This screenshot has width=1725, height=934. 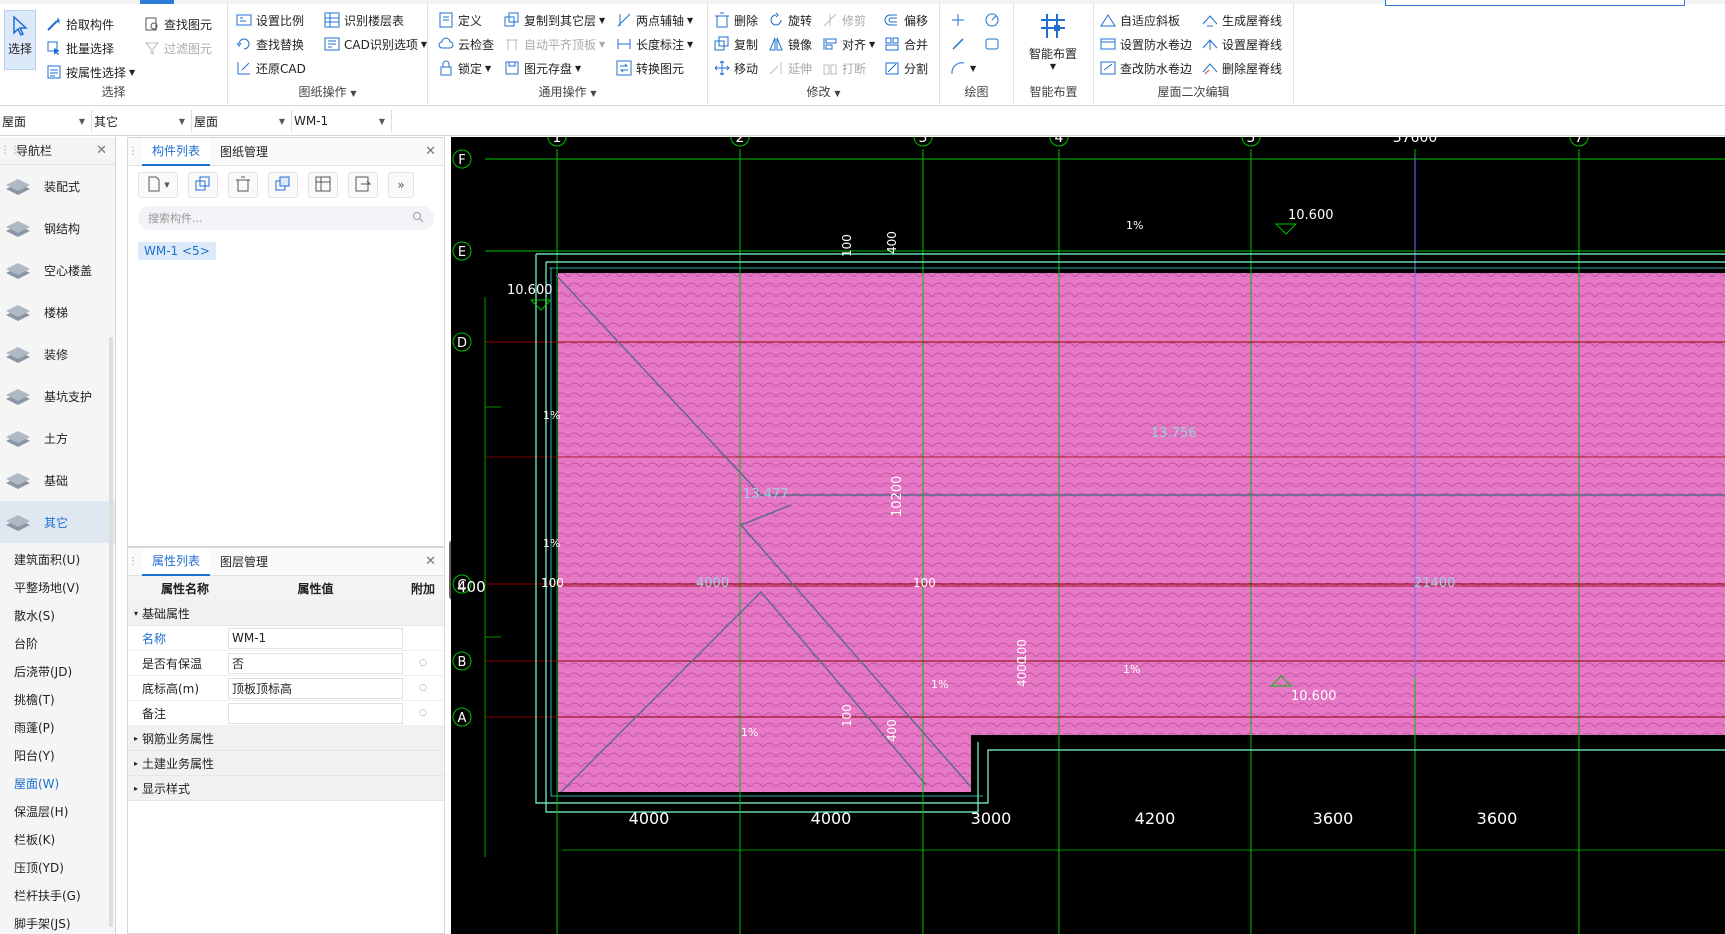 What do you see at coordinates (1242, 20) in the screenshot?
I see `gen-ridge-button: 生成屋脊线` at bounding box center [1242, 20].